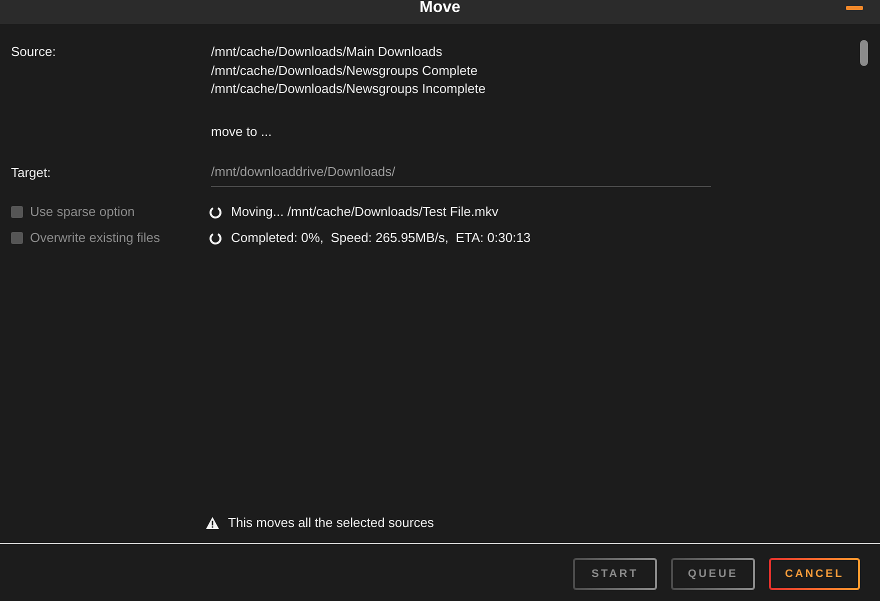  I want to click on source-path: /mnt/cache/Downloads/Main Downloads, so click(326, 52).